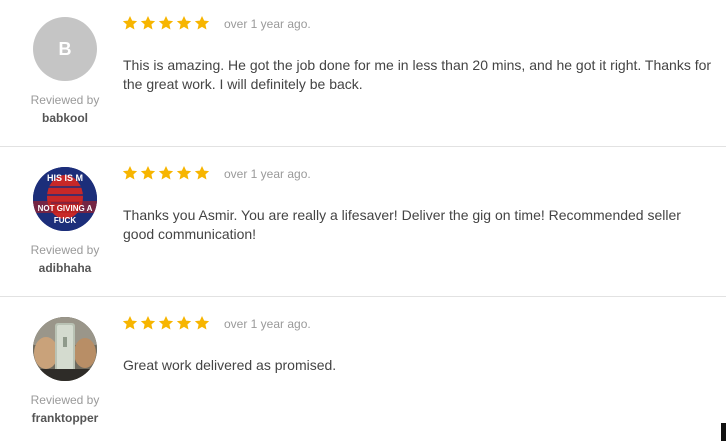  I want to click on meme-text-bottom: FUCK, so click(65, 220).